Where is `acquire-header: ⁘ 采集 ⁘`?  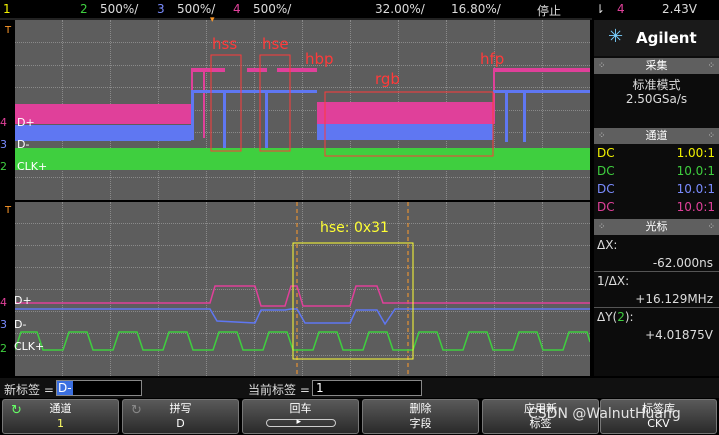 acquire-header: ⁘ 采集 ⁘ is located at coordinates (656, 66).